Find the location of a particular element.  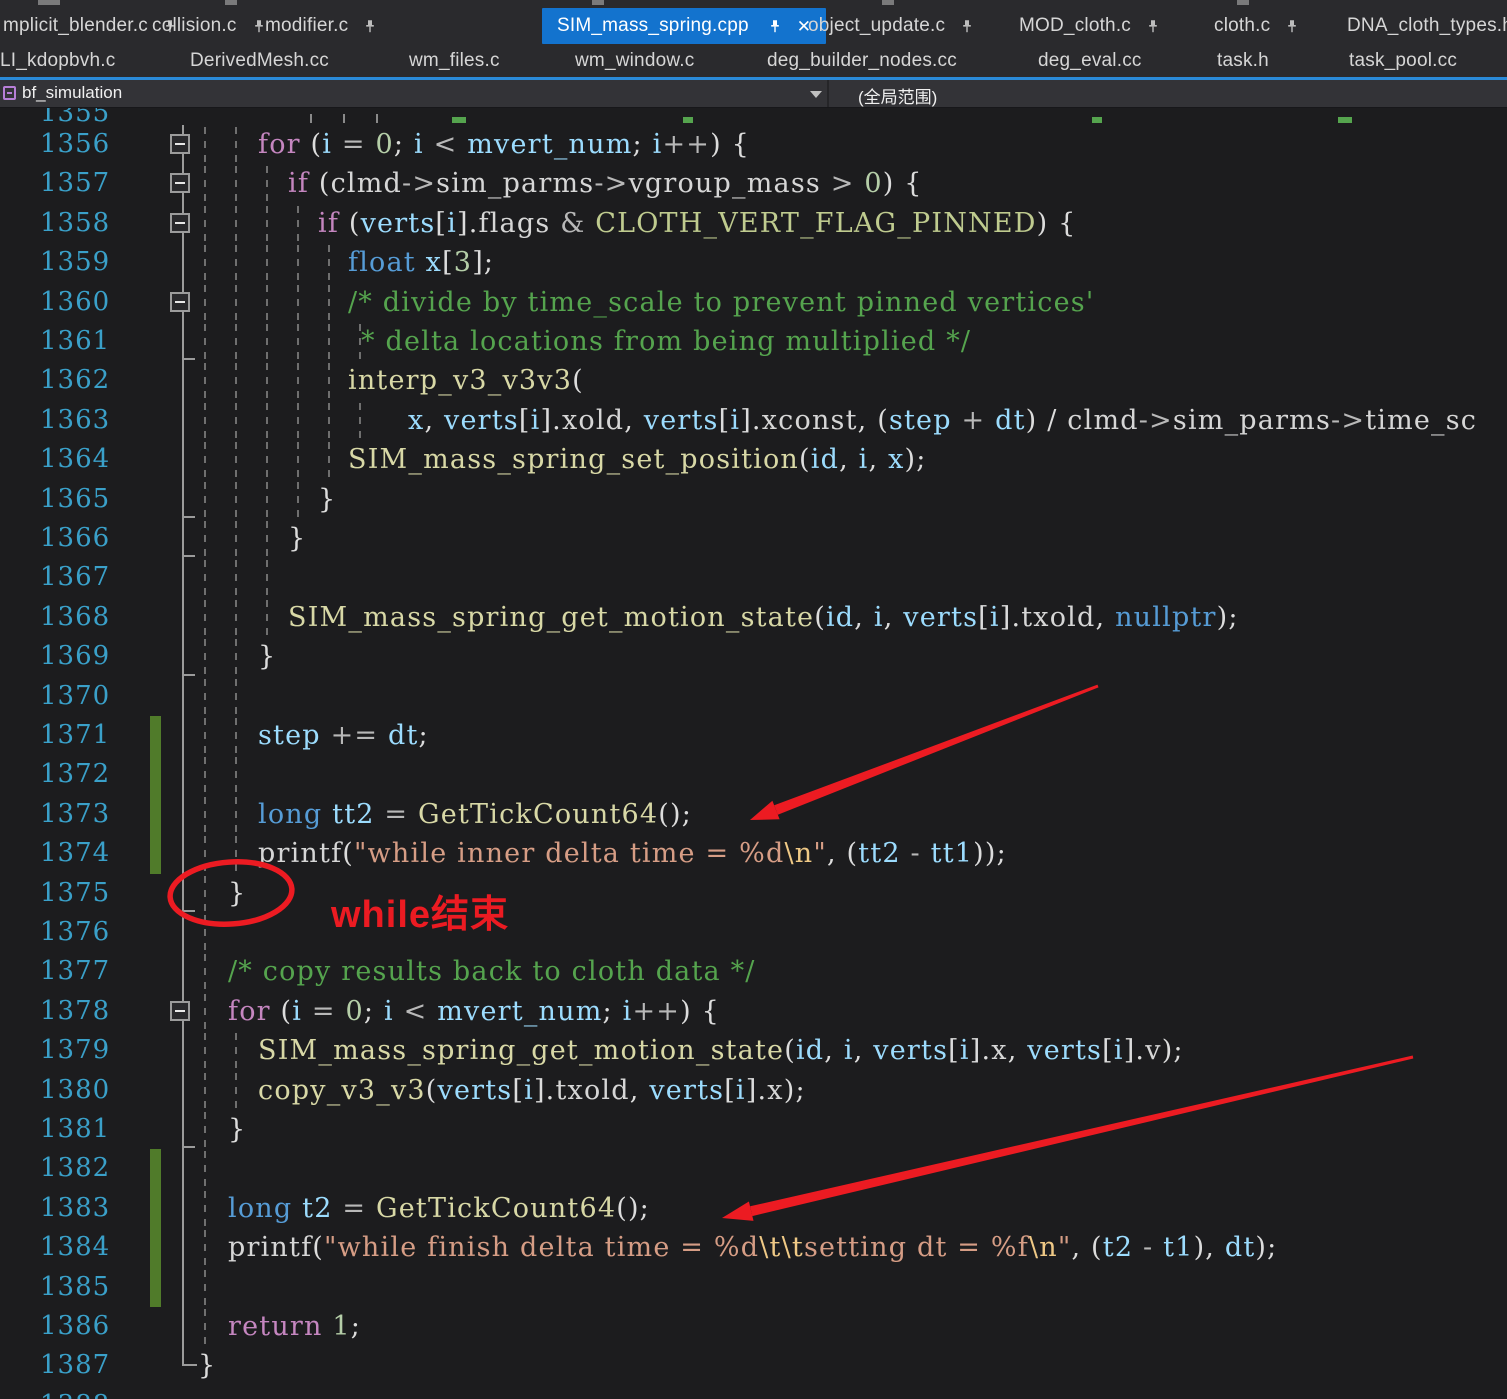

member-dropdown-label: (全局范围) is located at coordinates (898, 97).